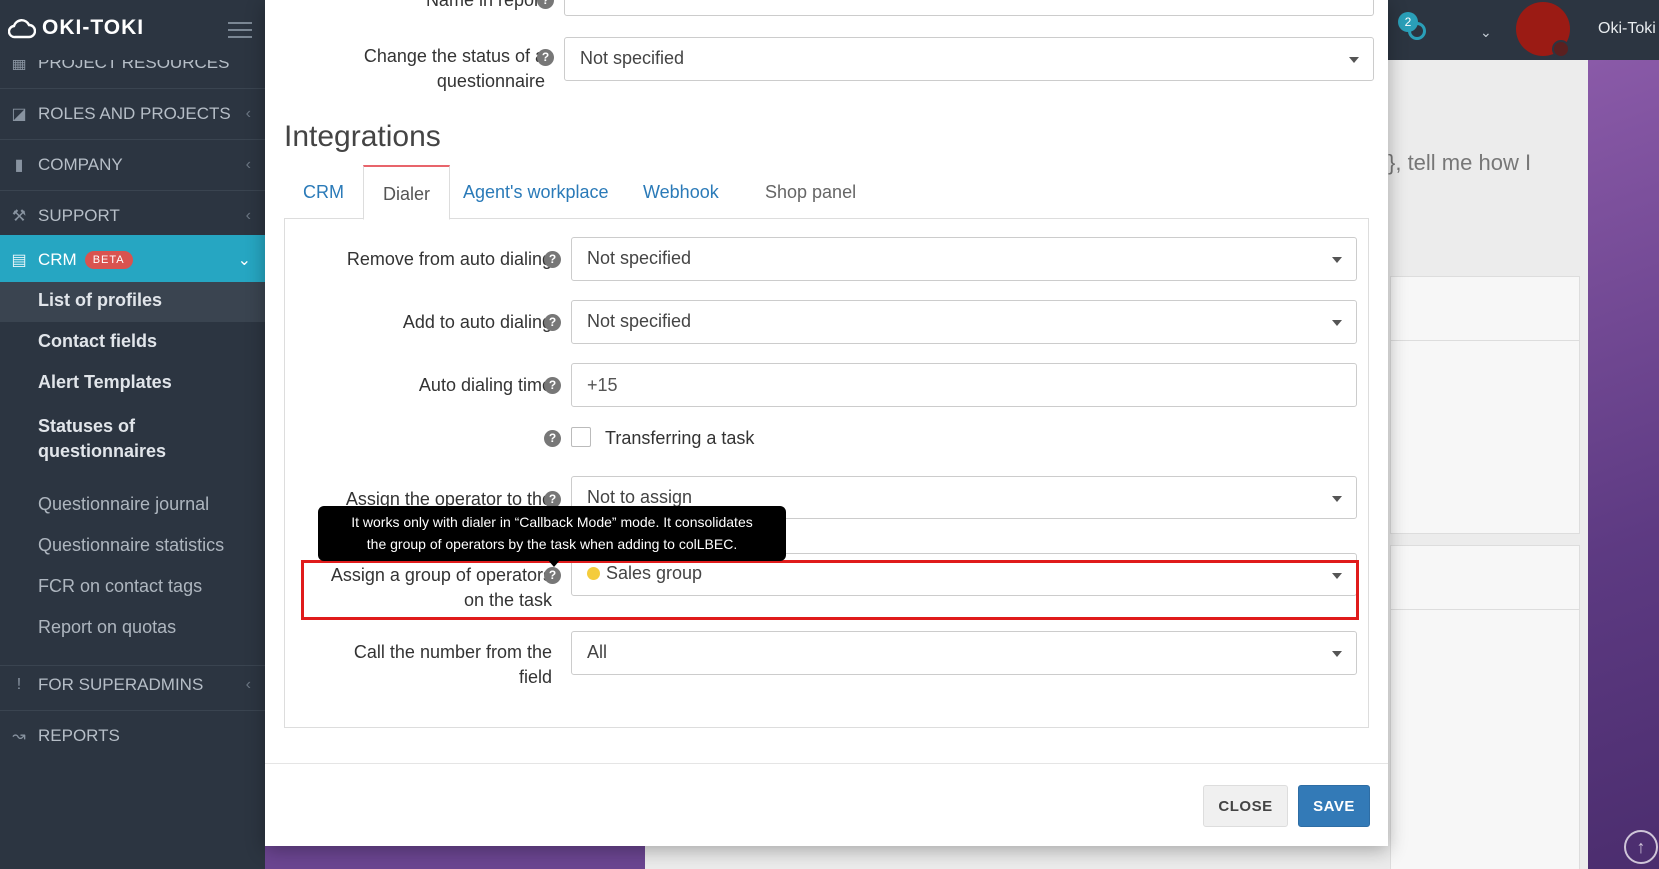  What do you see at coordinates (454, 68) in the screenshot?
I see `change-status-label: Change the status of a questionnaire` at bounding box center [454, 68].